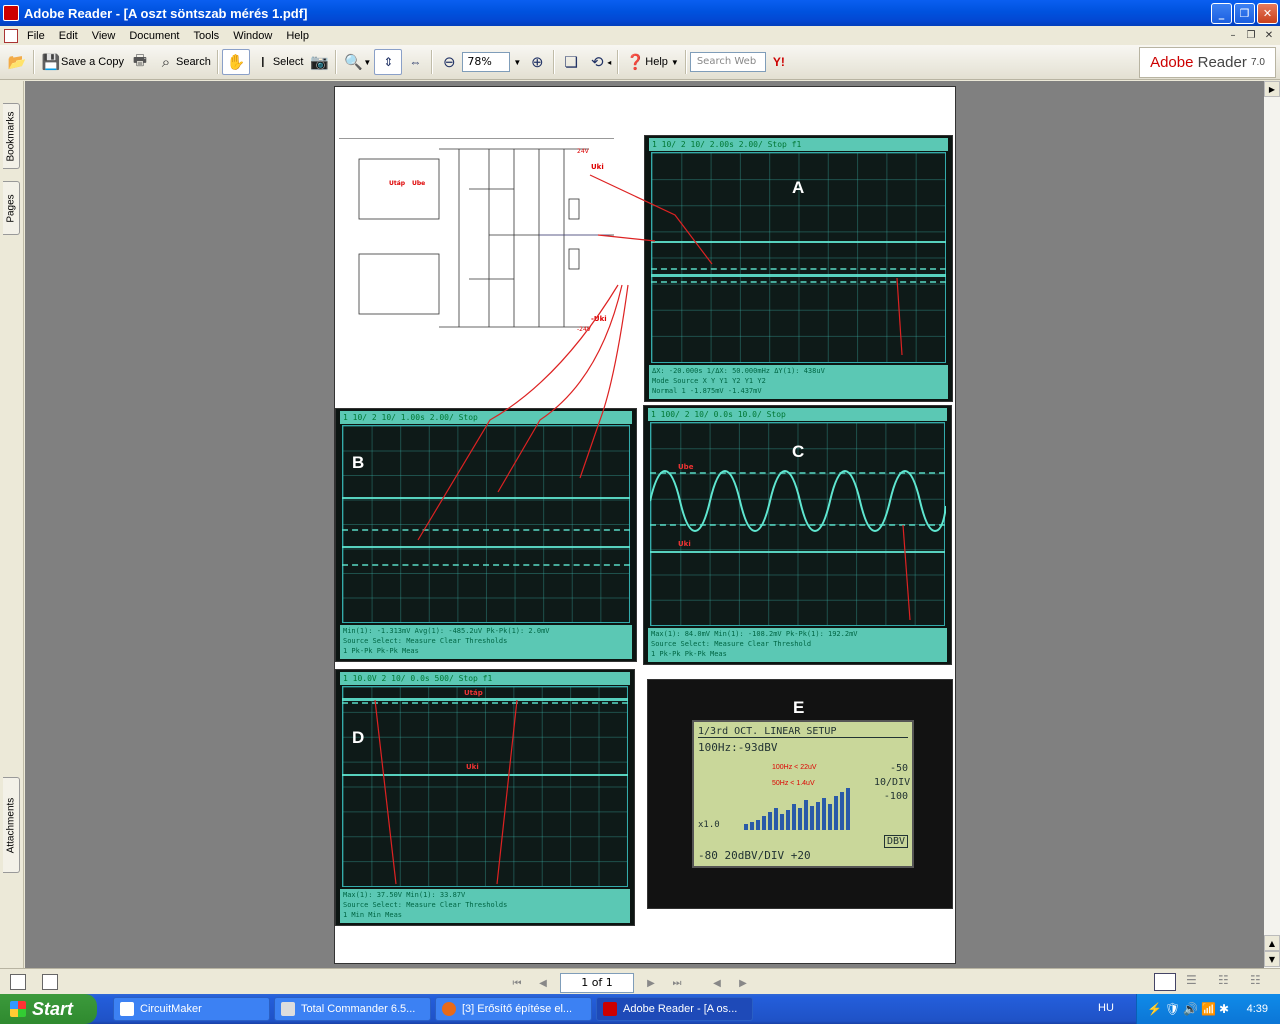  I want to click on tab-pages: Pages, so click(11, 208).